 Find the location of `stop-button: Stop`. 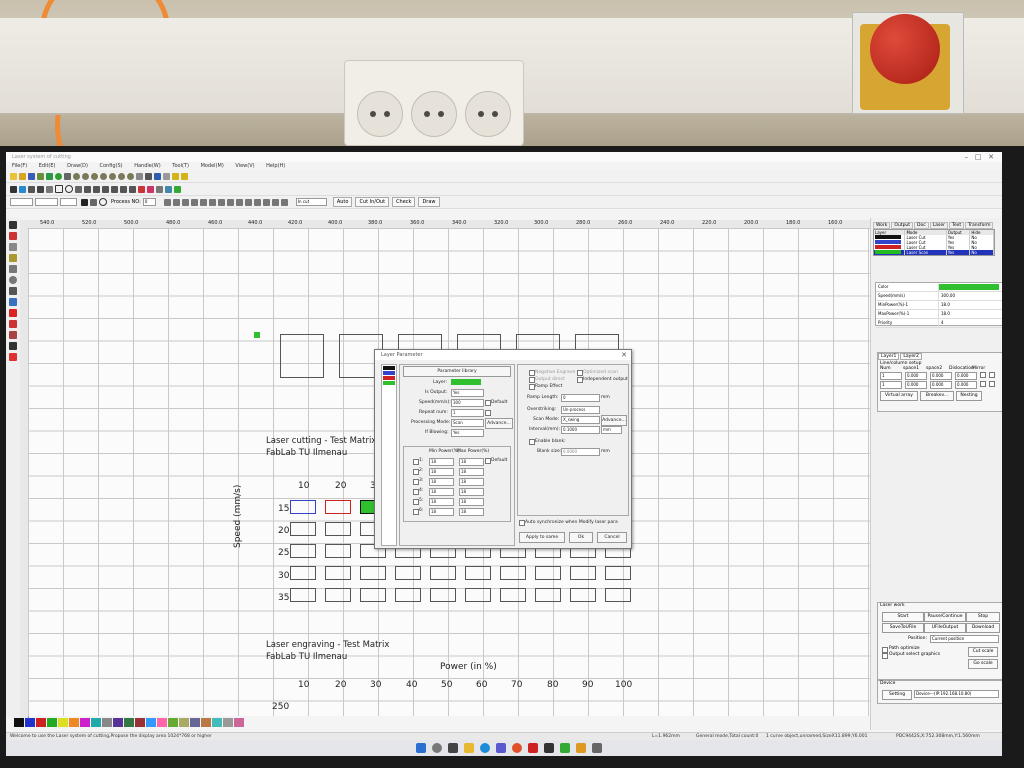

stop-button: Stop is located at coordinates (983, 617).